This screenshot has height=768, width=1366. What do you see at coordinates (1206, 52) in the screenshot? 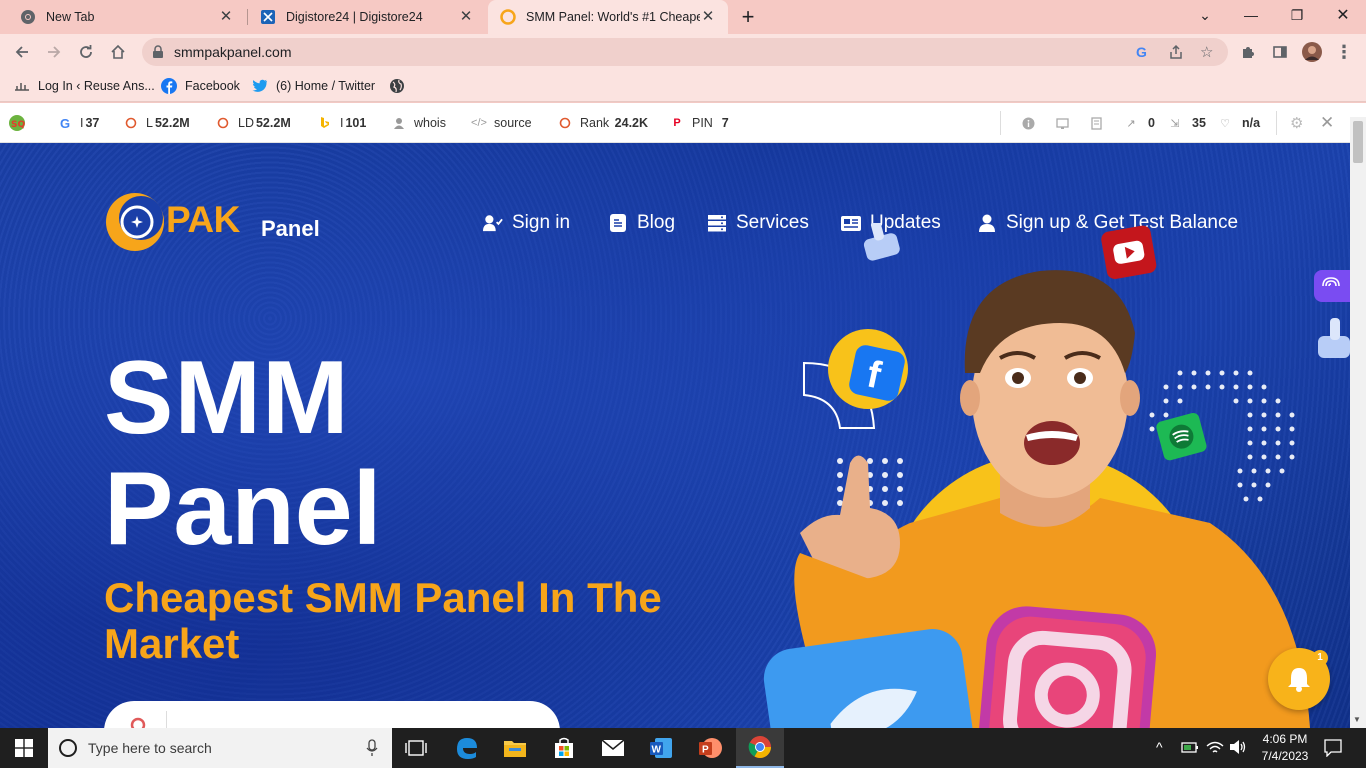
I see `bookmark-star-icon: ☆` at bounding box center [1206, 52].